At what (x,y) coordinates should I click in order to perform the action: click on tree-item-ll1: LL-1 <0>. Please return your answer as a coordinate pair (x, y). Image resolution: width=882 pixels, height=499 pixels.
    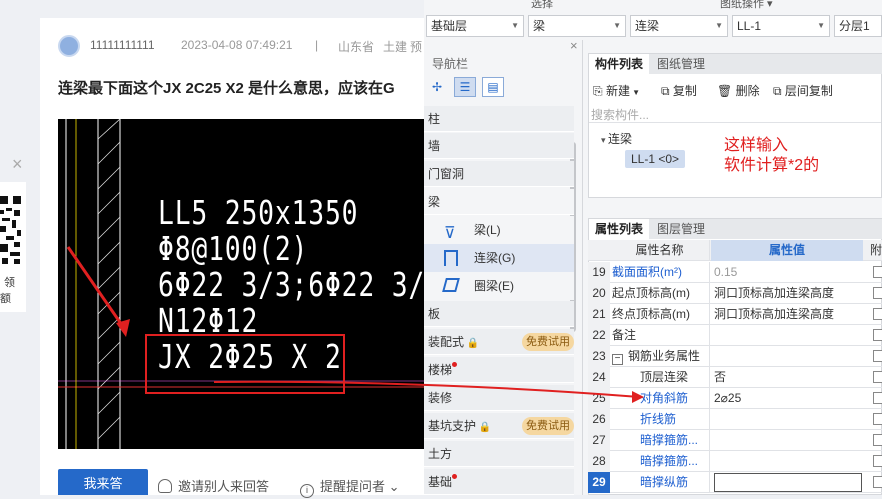
    Looking at the image, I should click on (655, 159).